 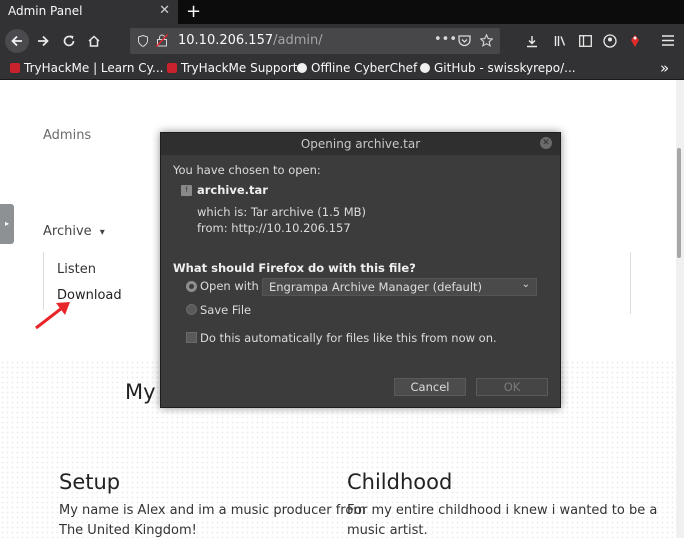 What do you see at coordinates (387, 530) in the screenshot?
I see `text-line: music artist.` at bounding box center [387, 530].